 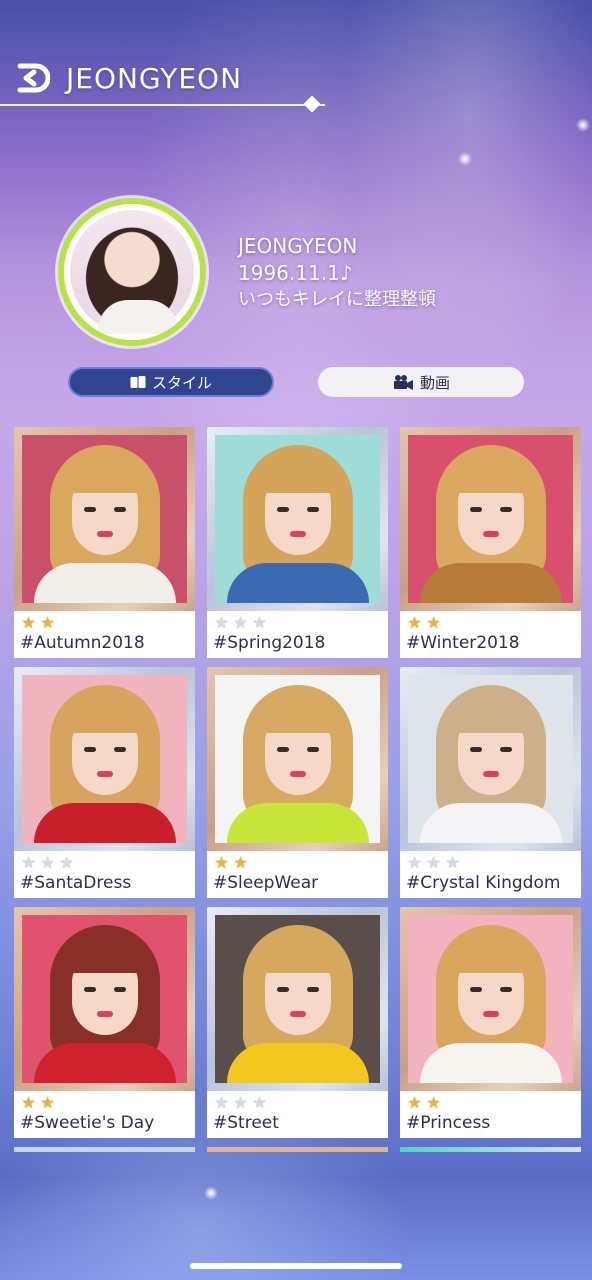 I want to click on page-title: JEONGYEON, so click(x=154, y=78).